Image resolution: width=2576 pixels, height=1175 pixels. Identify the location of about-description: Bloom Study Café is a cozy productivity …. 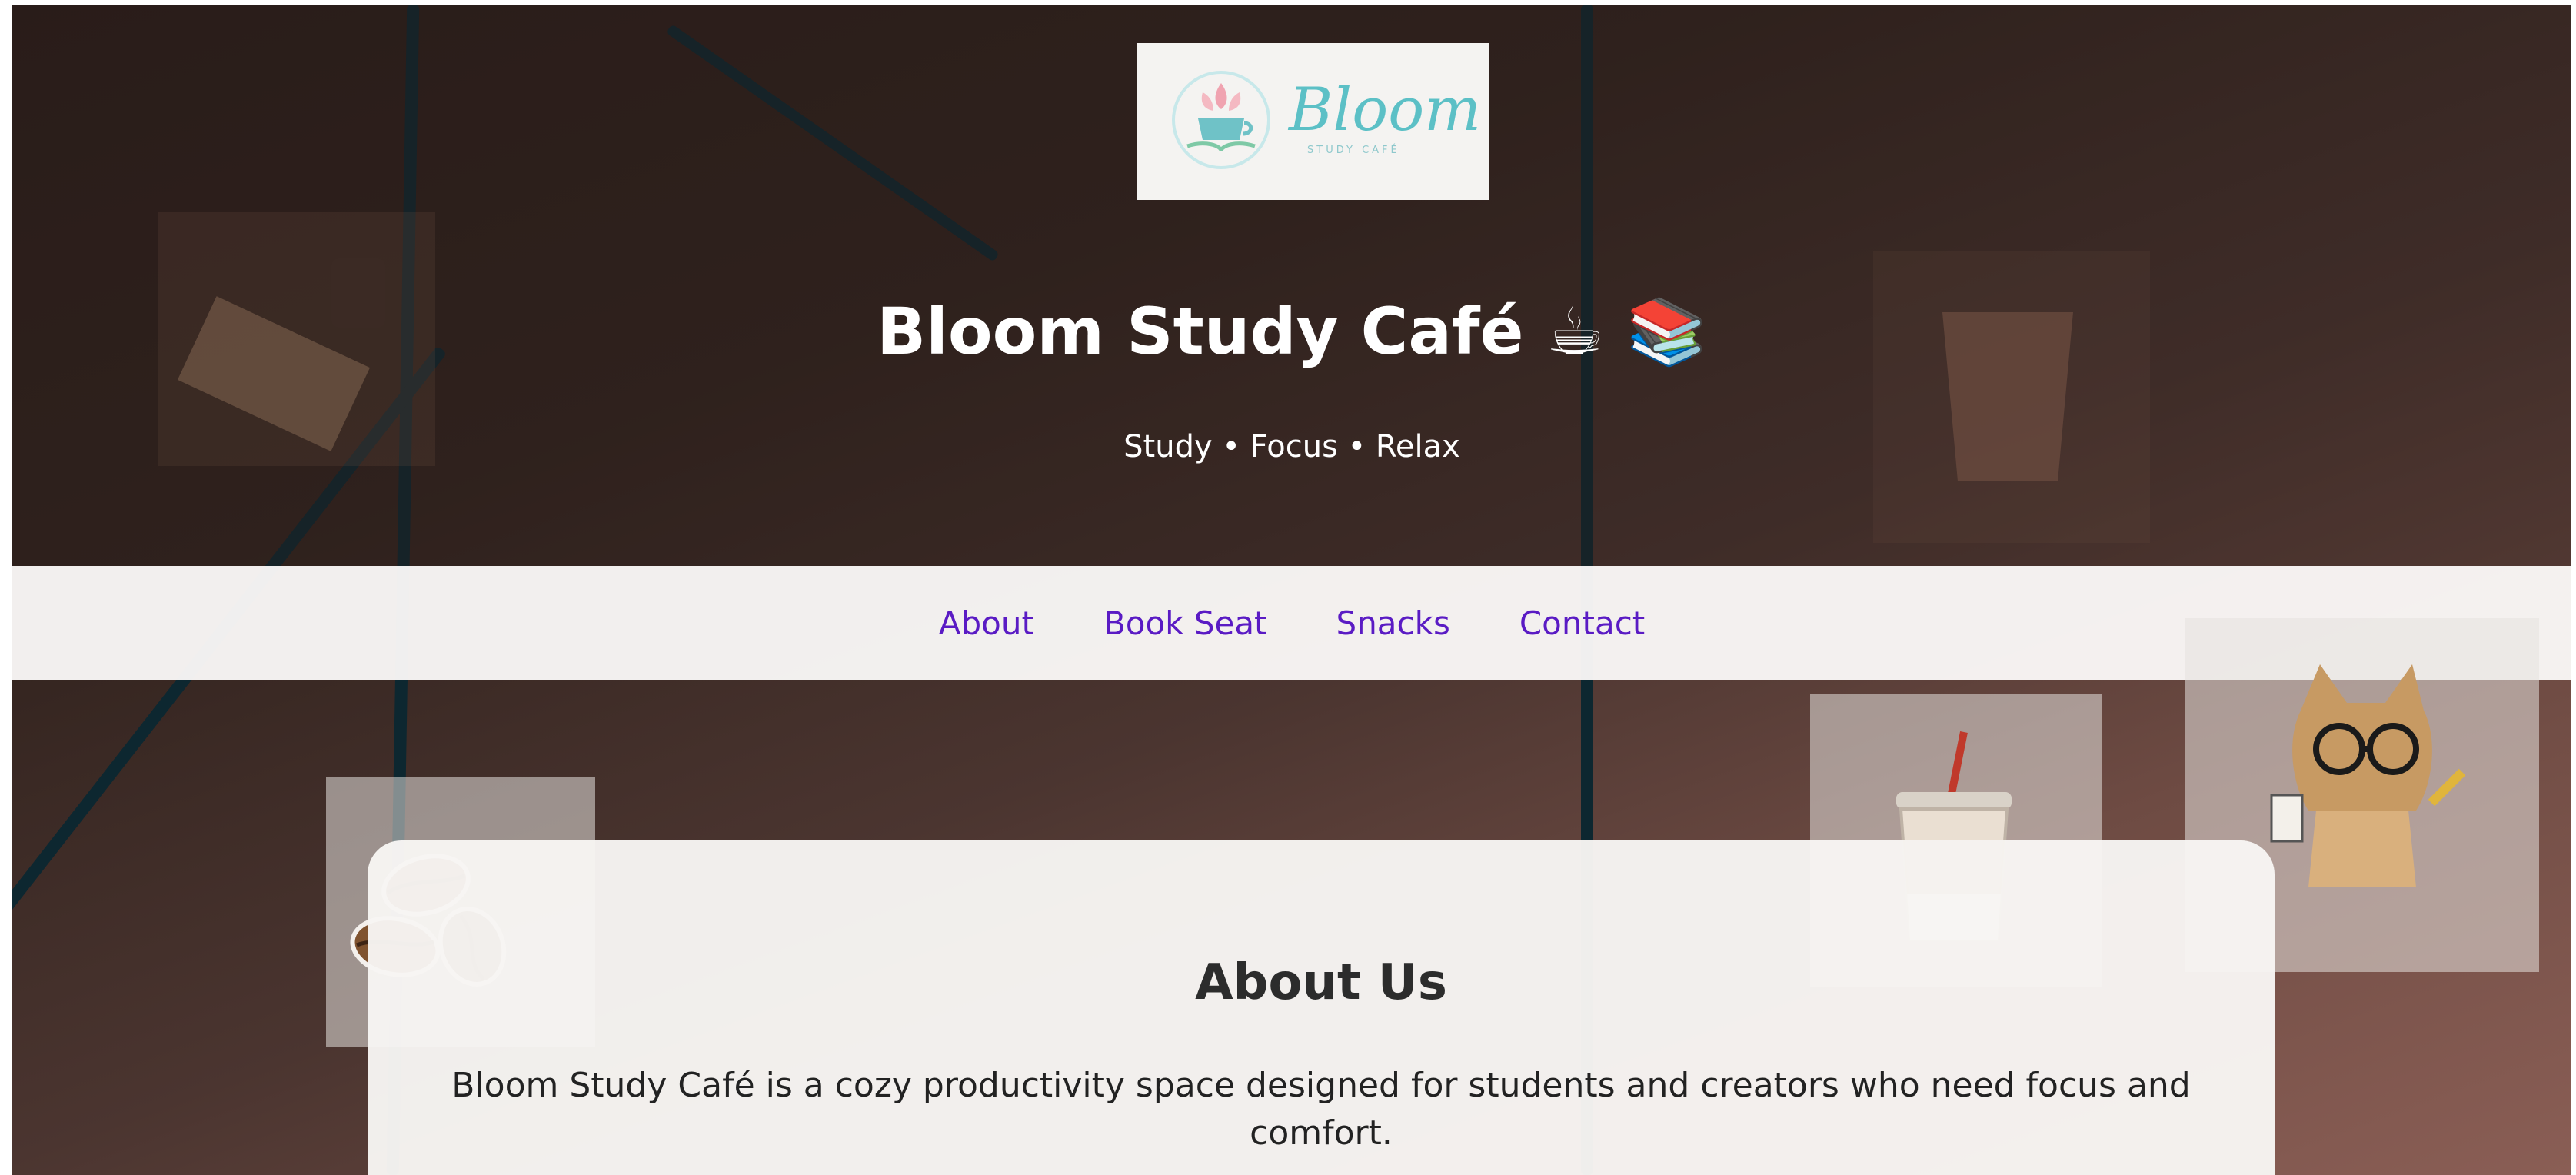
(1321, 1109).